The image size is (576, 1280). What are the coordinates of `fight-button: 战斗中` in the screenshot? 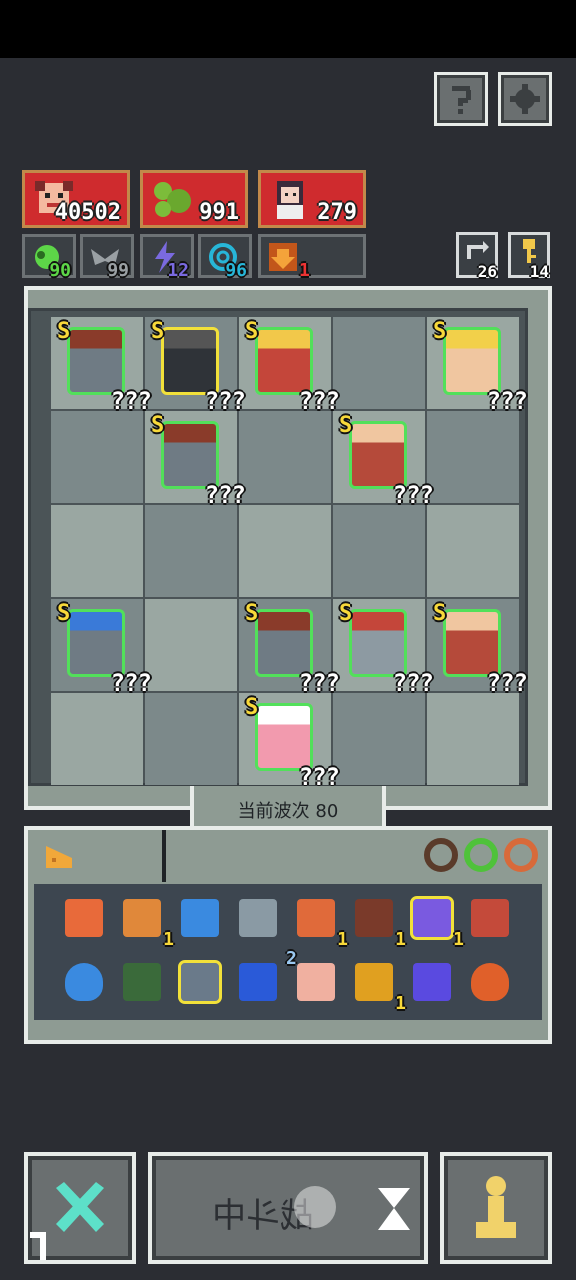 It's located at (288, 1208).